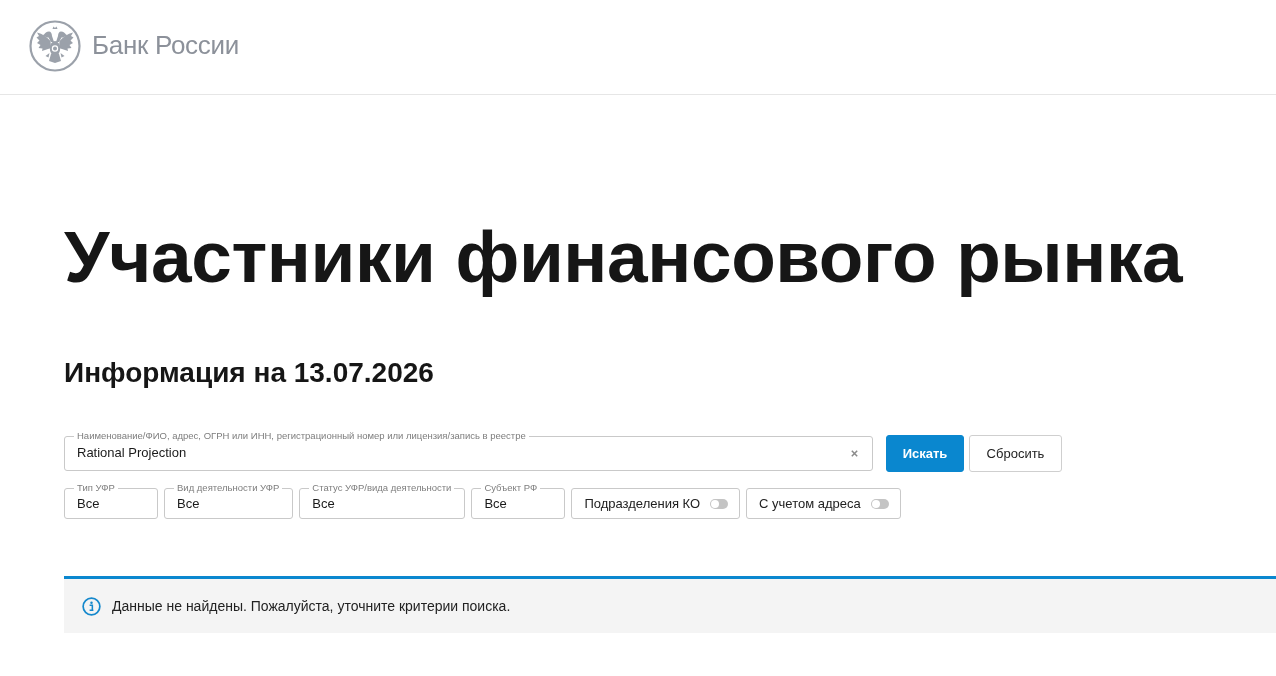  I want to click on filter-toggle: Подразделения КО, so click(656, 503).